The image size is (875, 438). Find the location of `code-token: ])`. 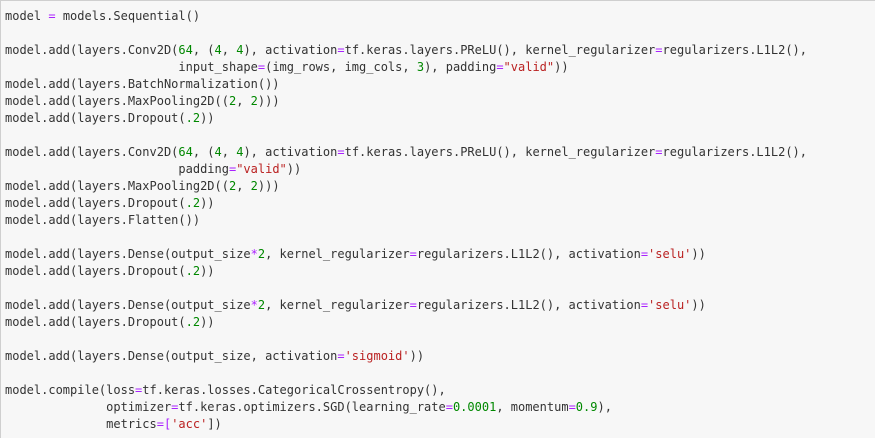

code-token: ]) is located at coordinates (214, 424).